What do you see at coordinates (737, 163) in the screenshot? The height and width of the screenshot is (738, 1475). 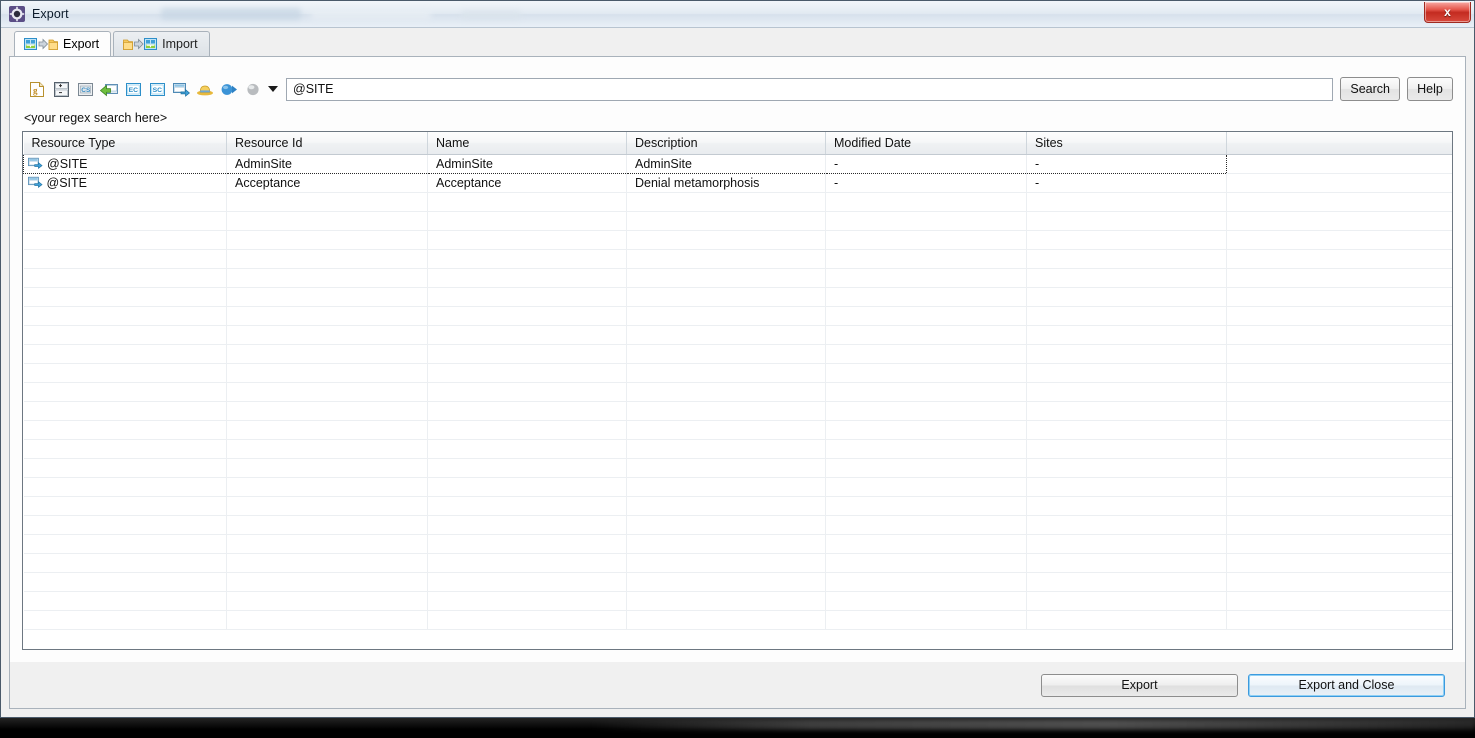 I see `table-row: @SITE AdminSite AdminSite AdminSite - -` at bounding box center [737, 163].